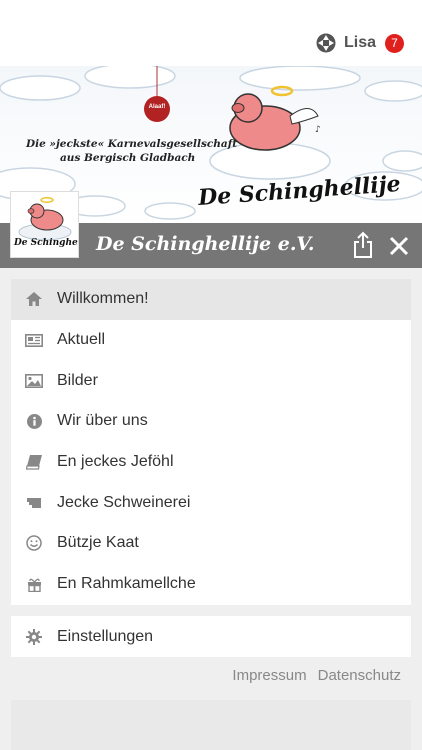 The image size is (422, 750). I want to click on menu-label: Aktuell, so click(81, 340).